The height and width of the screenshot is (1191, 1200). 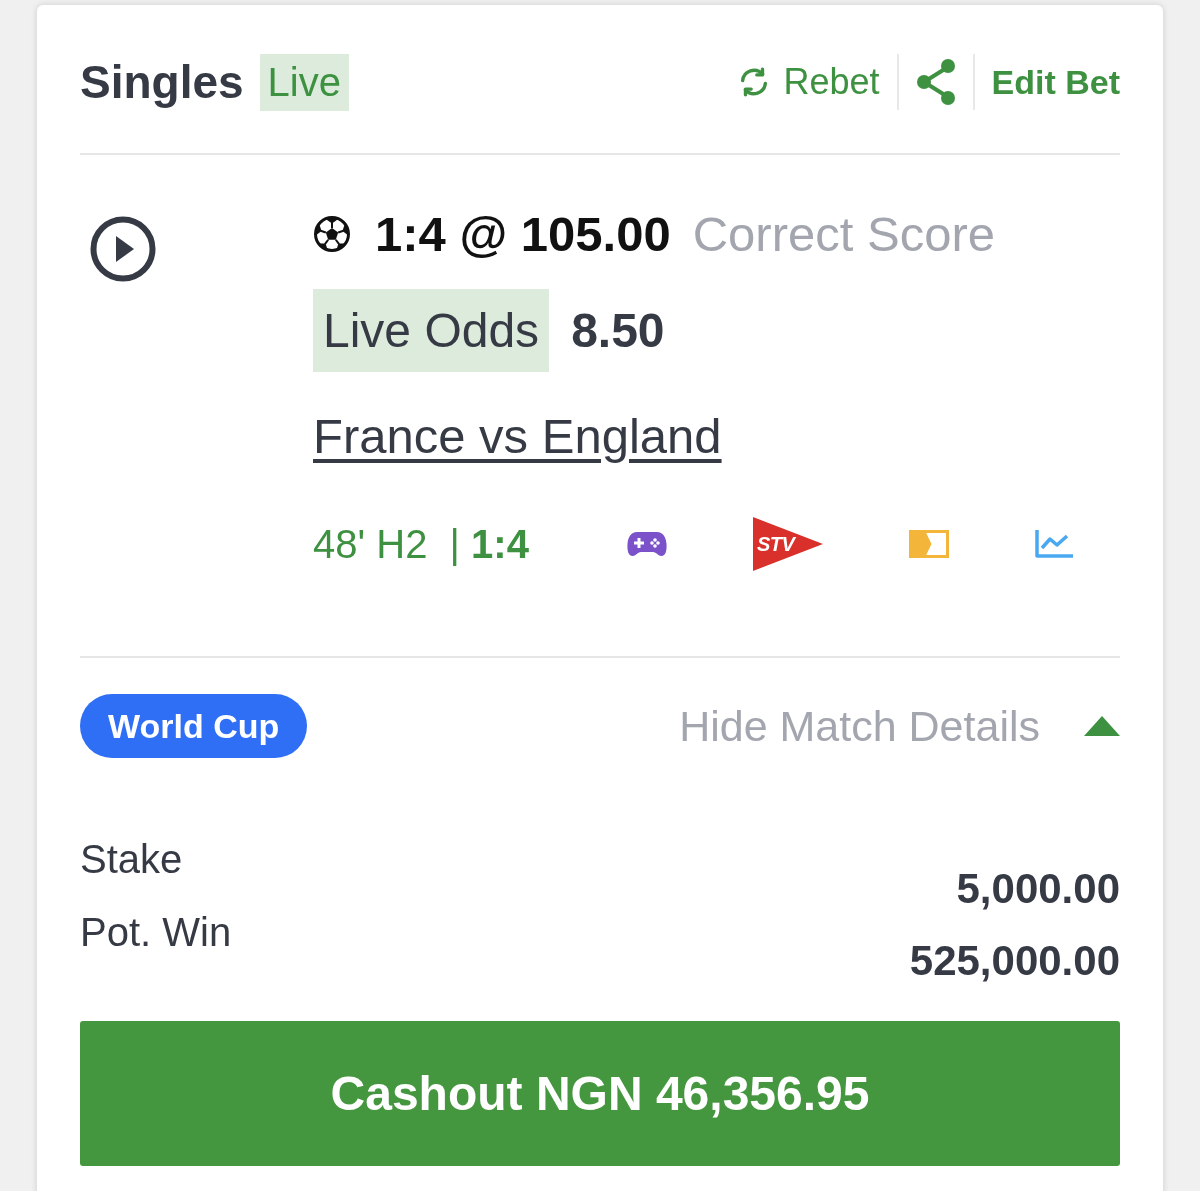 What do you see at coordinates (808, 82) in the screenshot?
I see `rebet-button: Rebet` at bounding box center [808, 82].